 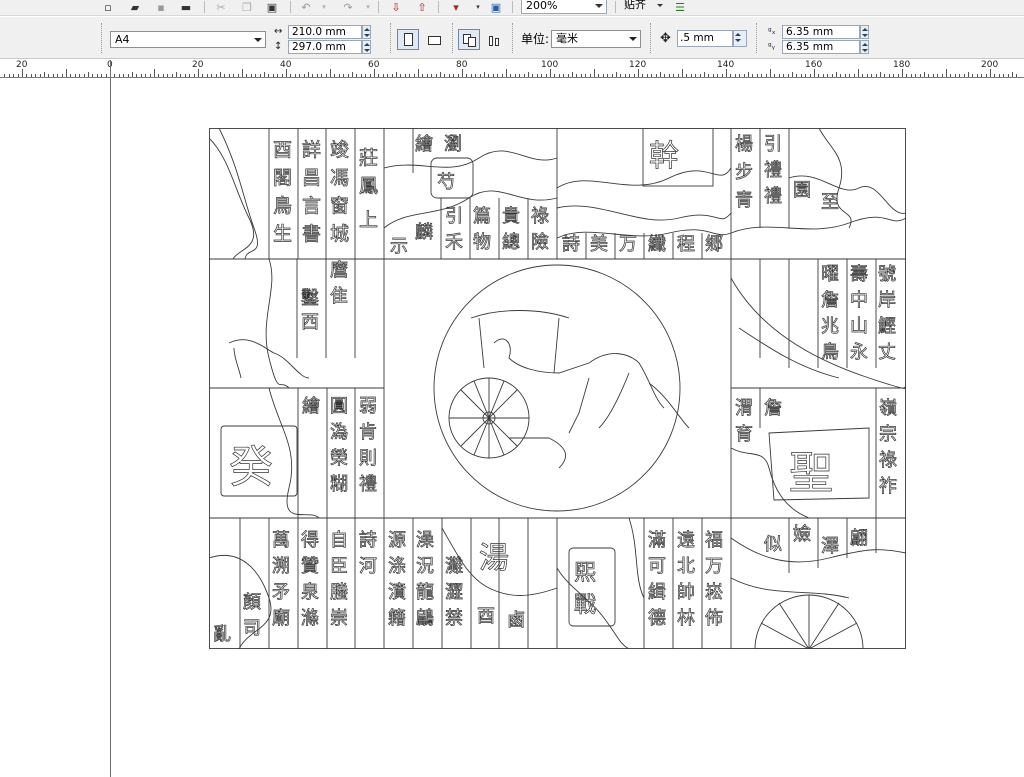 I want to click on export-icon: ⇧, so click(x=422, y=7).